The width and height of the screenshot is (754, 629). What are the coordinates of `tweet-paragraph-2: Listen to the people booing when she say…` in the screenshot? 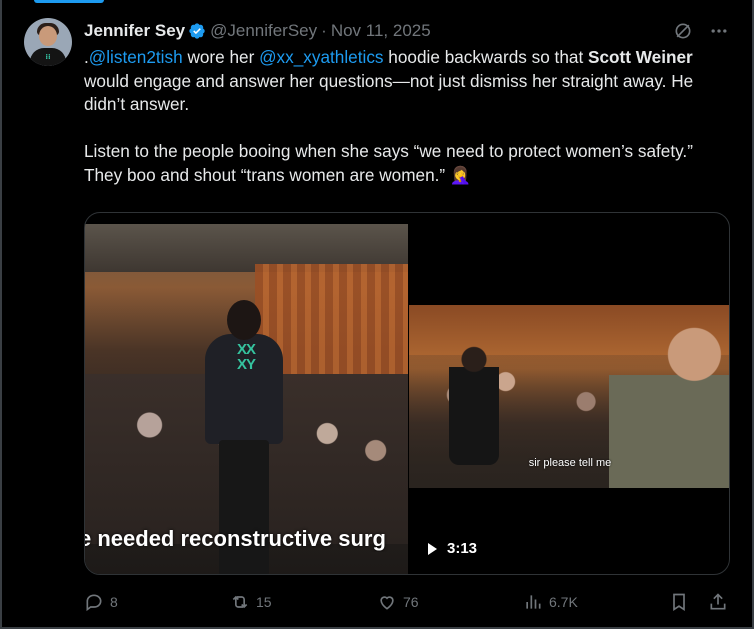 It's located at (388, 163).